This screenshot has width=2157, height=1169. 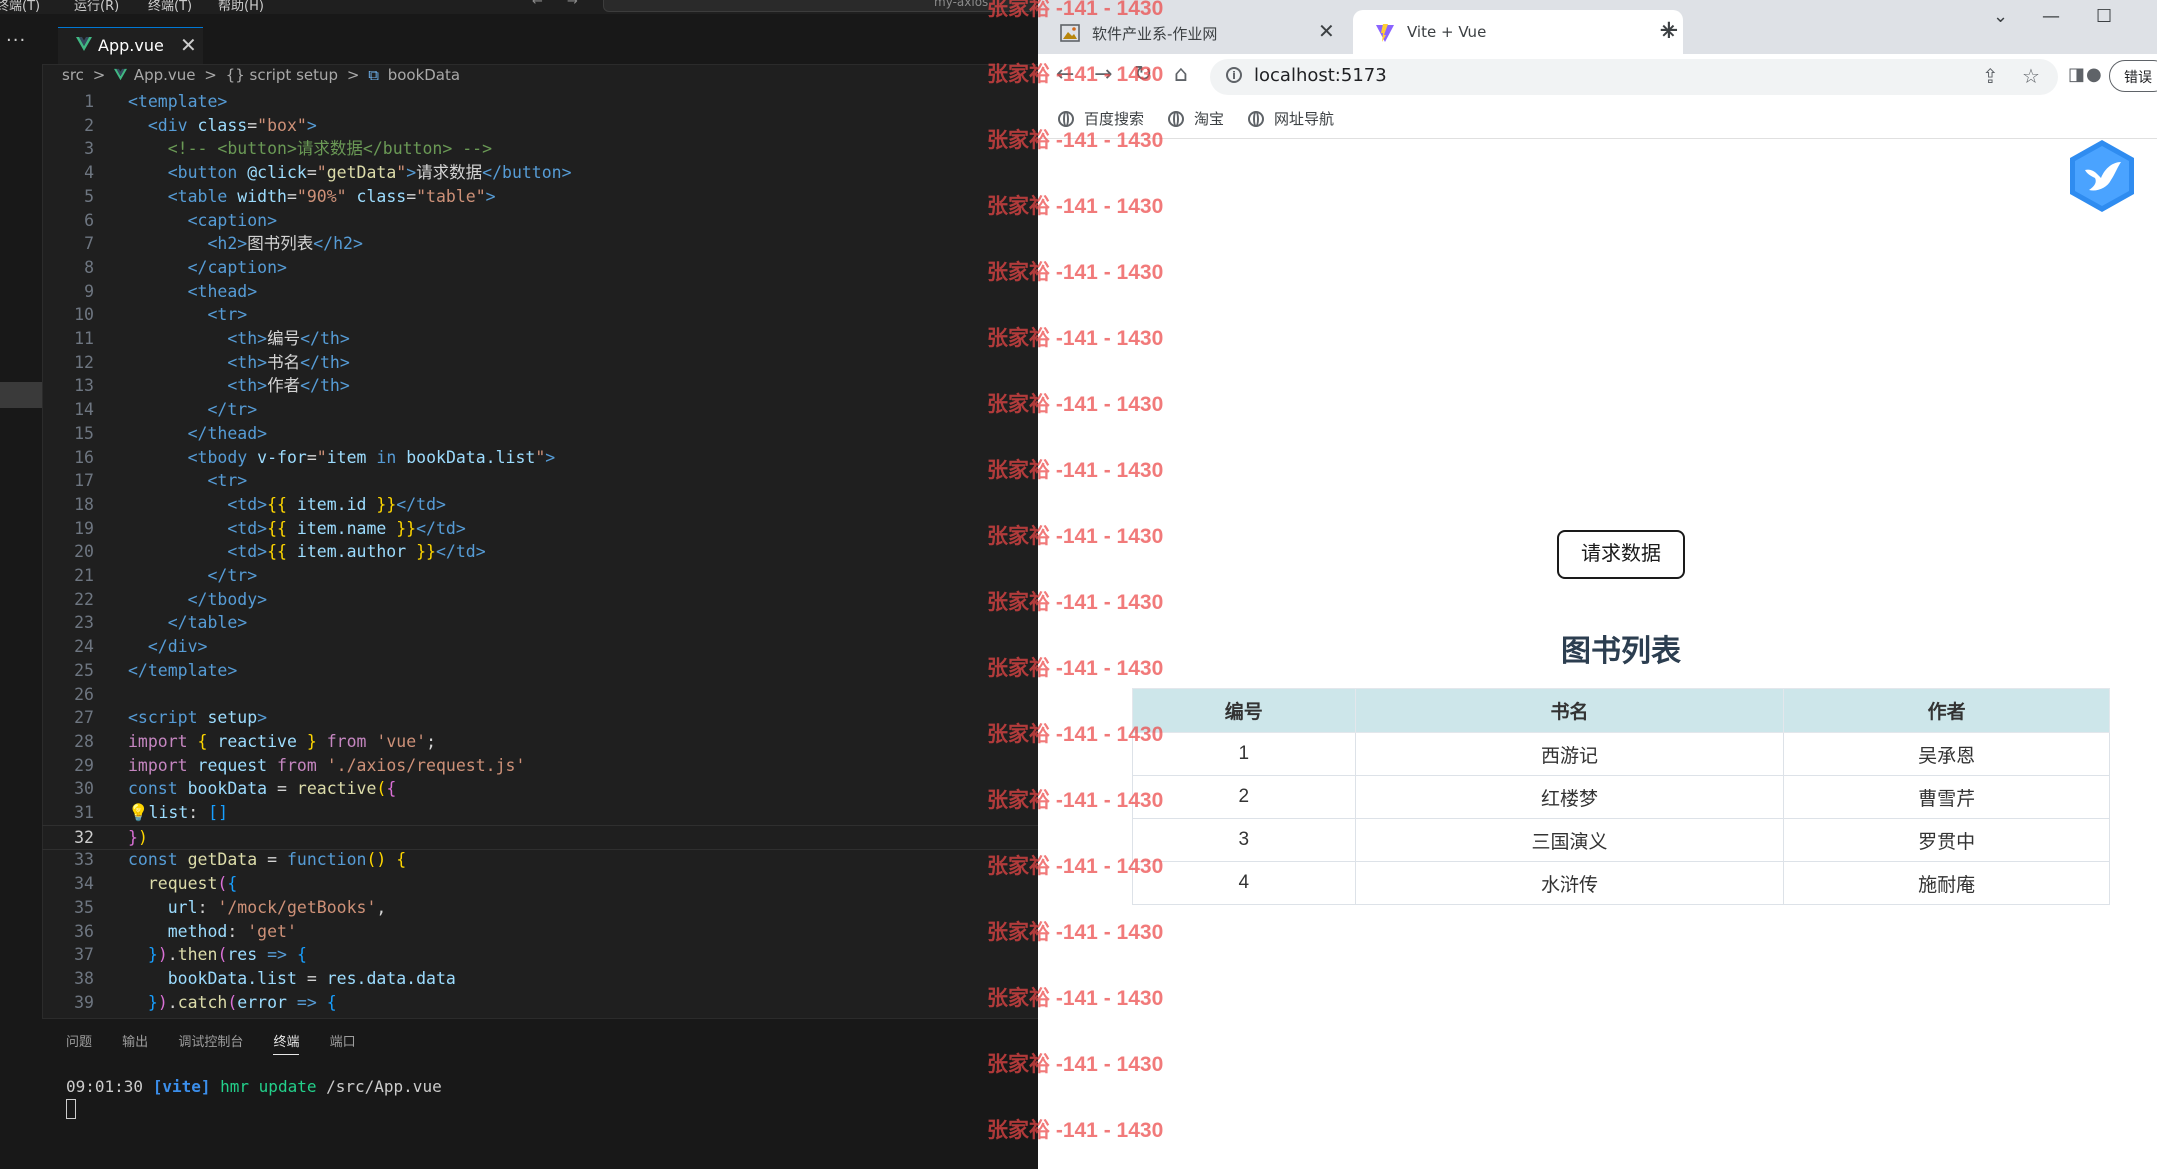 What do you see at coordinates (540, 126) in the screenshot?
I see `code-line: 2 <div class="box">` at bounding box center [540, 126].